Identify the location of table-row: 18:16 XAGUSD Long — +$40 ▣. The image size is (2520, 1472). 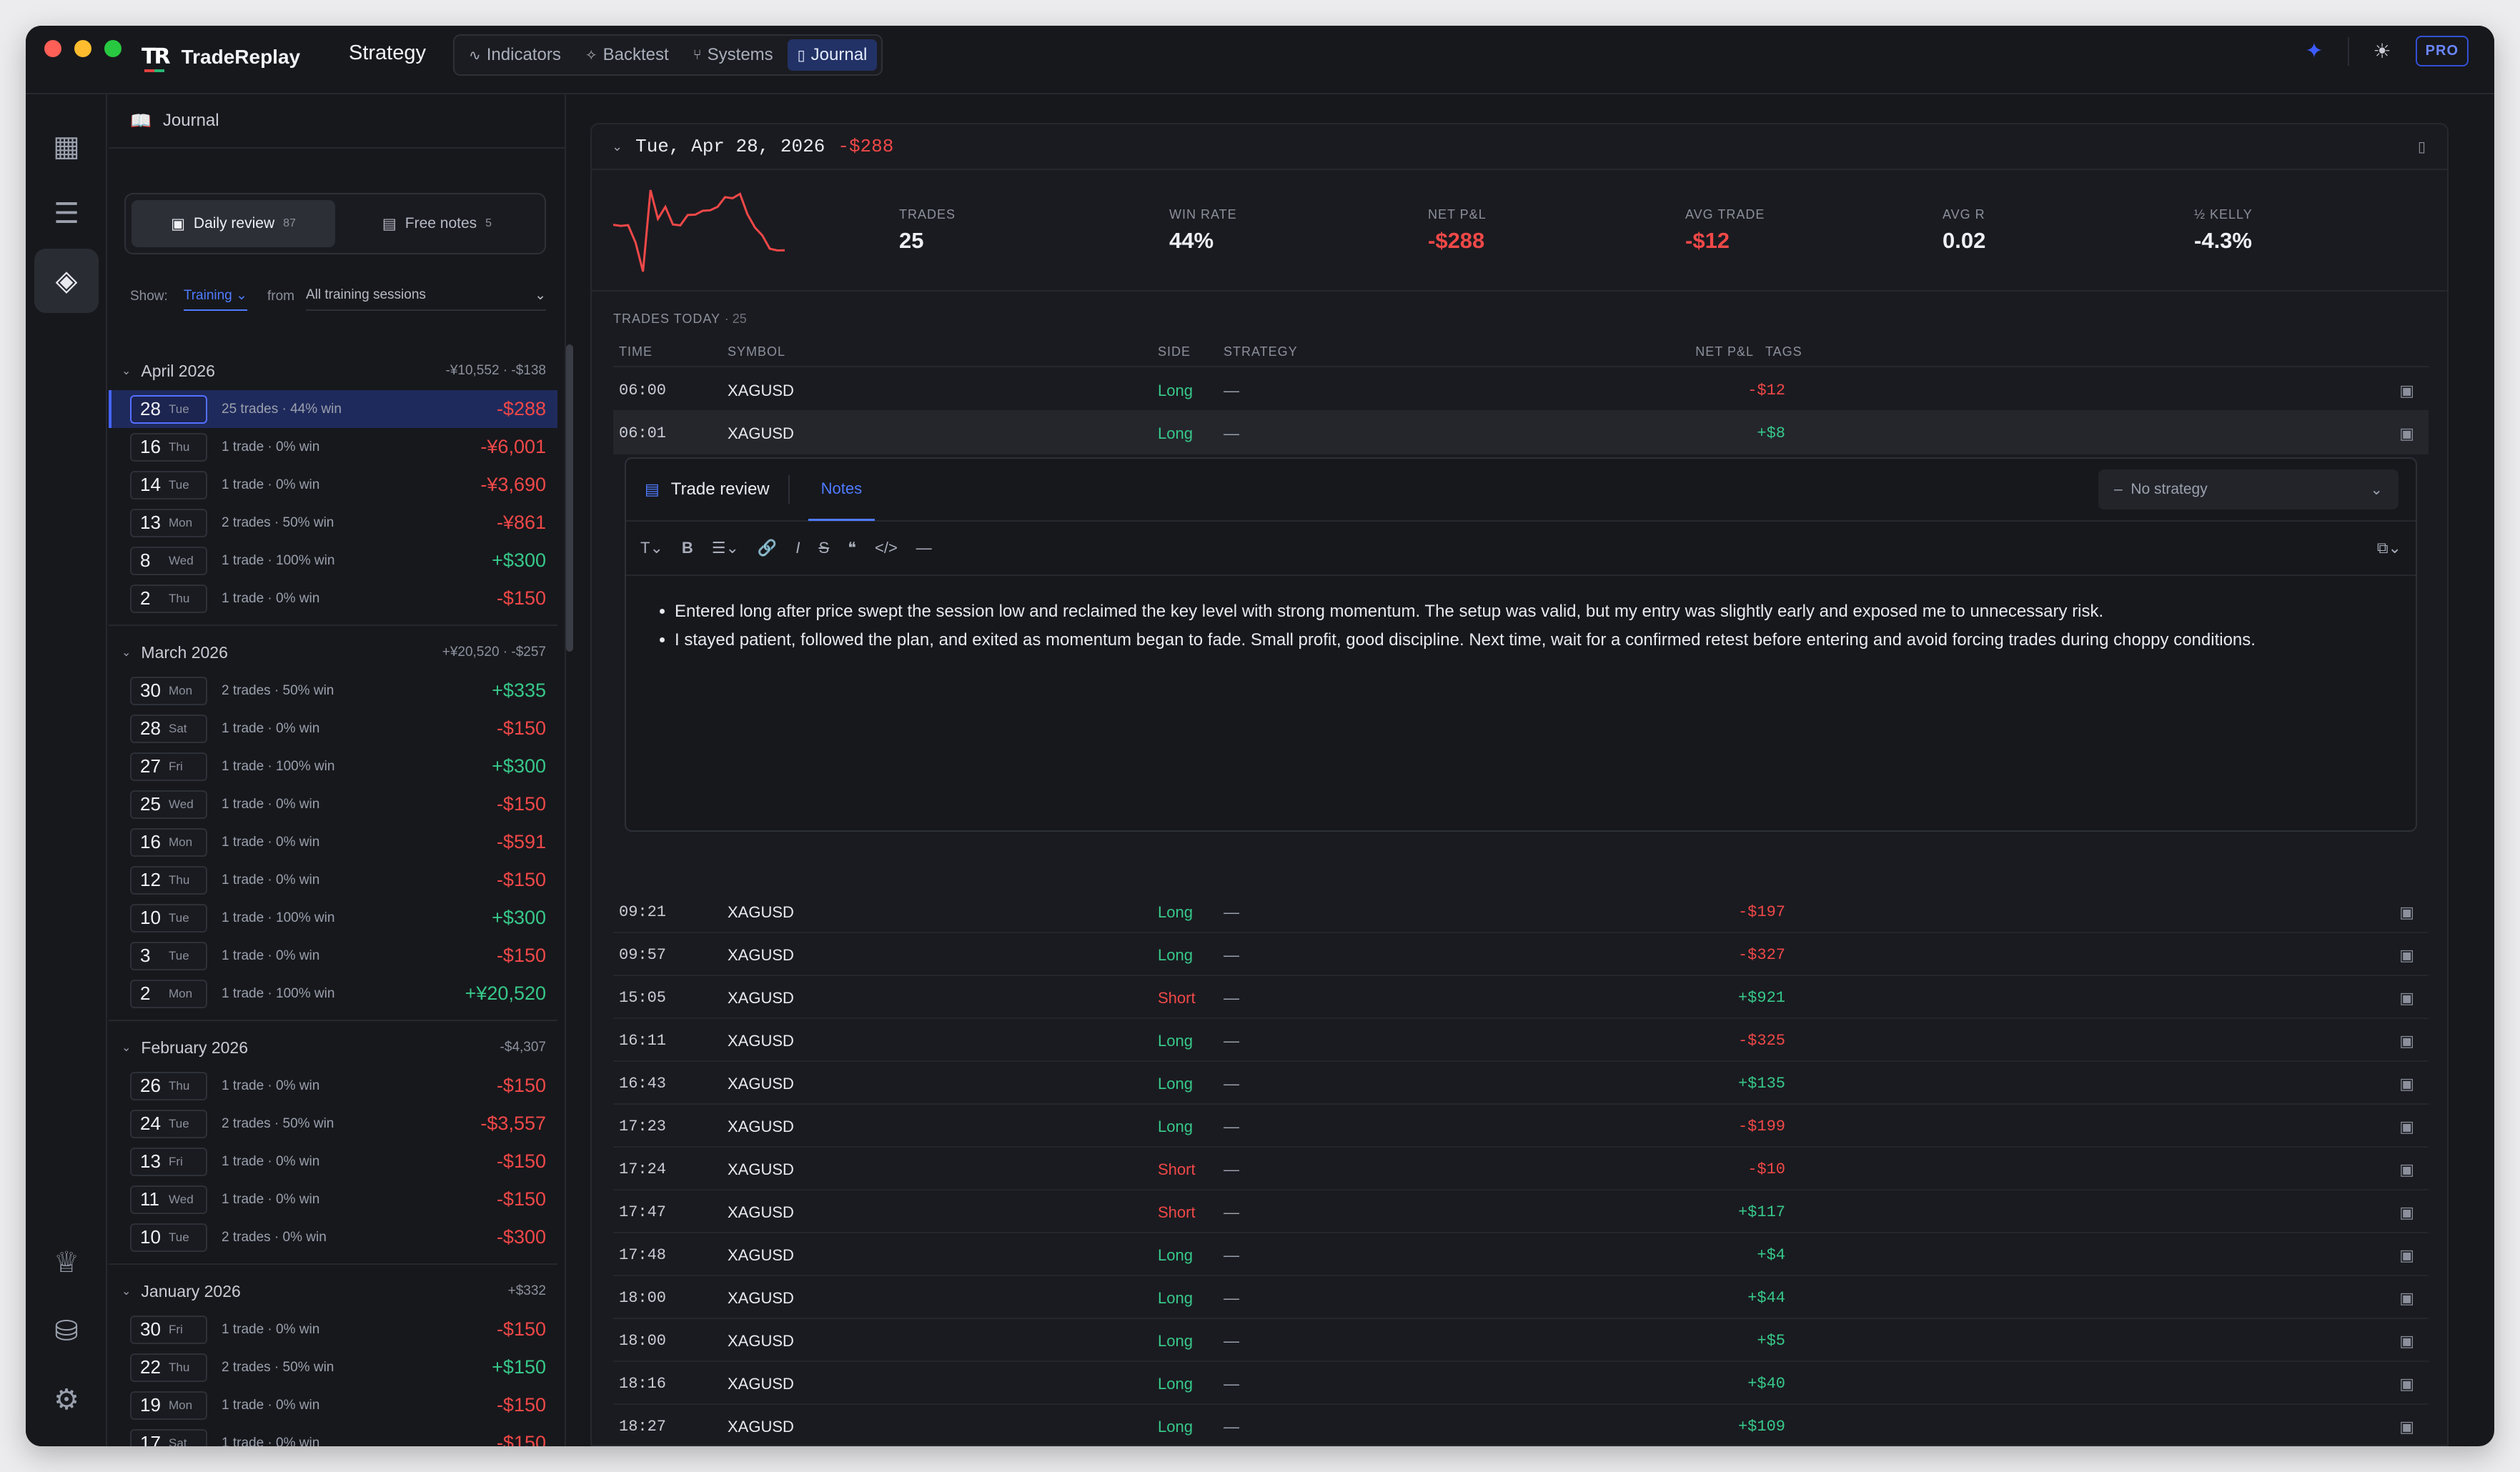
(1521, 1383).